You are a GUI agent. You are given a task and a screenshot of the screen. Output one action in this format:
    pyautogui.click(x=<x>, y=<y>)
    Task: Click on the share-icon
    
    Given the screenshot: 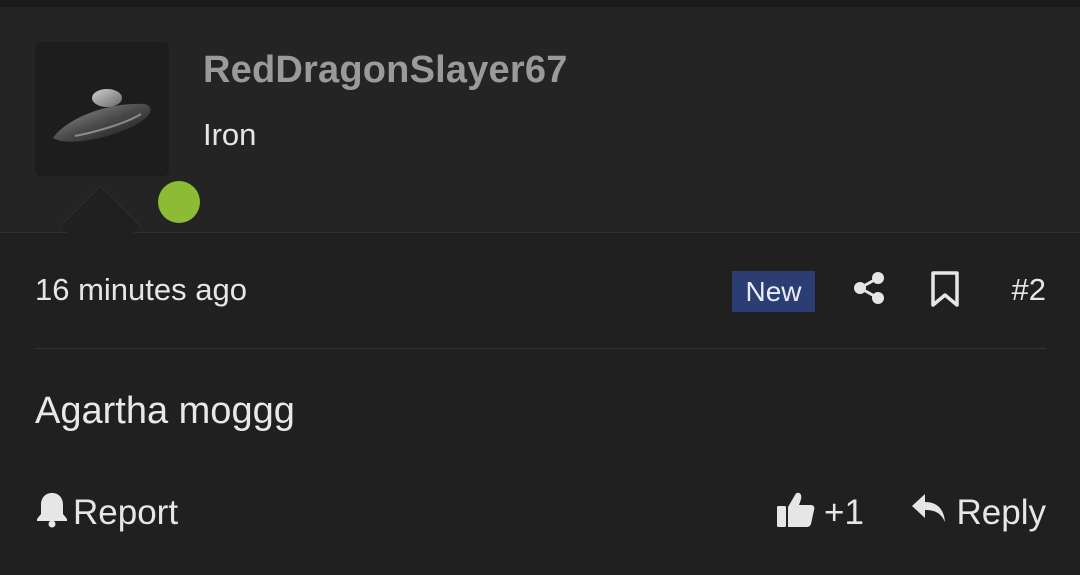 What is the action you would take?
    pyautogui.click(x=869, y=290)
    